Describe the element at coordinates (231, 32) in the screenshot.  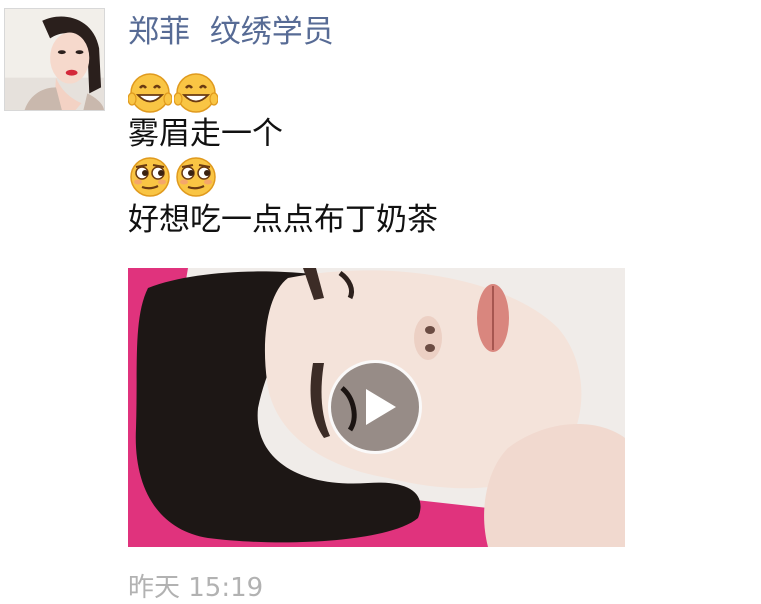
I see `author-name: 郑菲 纹绣学员` at that location.